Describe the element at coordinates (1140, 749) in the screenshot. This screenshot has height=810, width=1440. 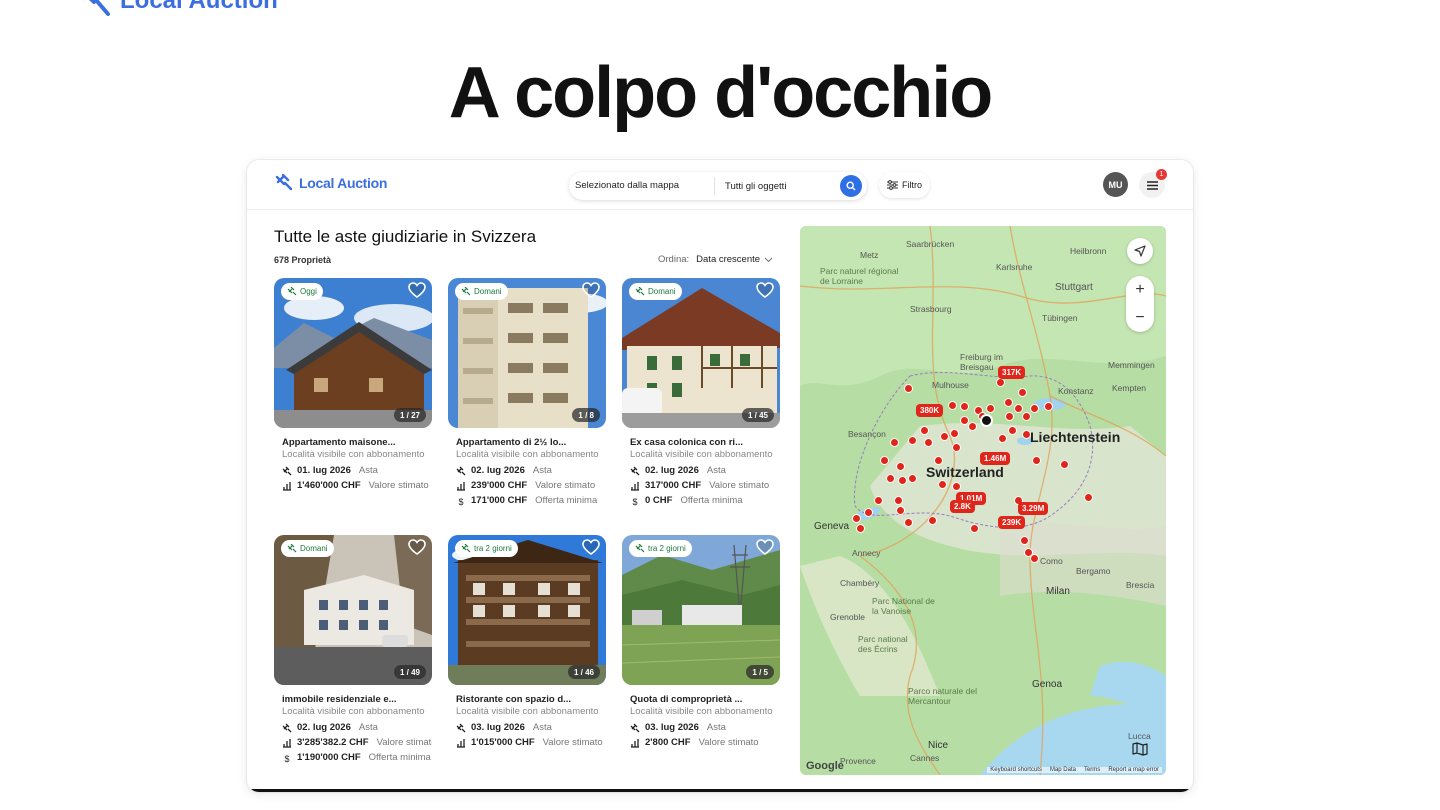
I see `map-type-button` at that location.